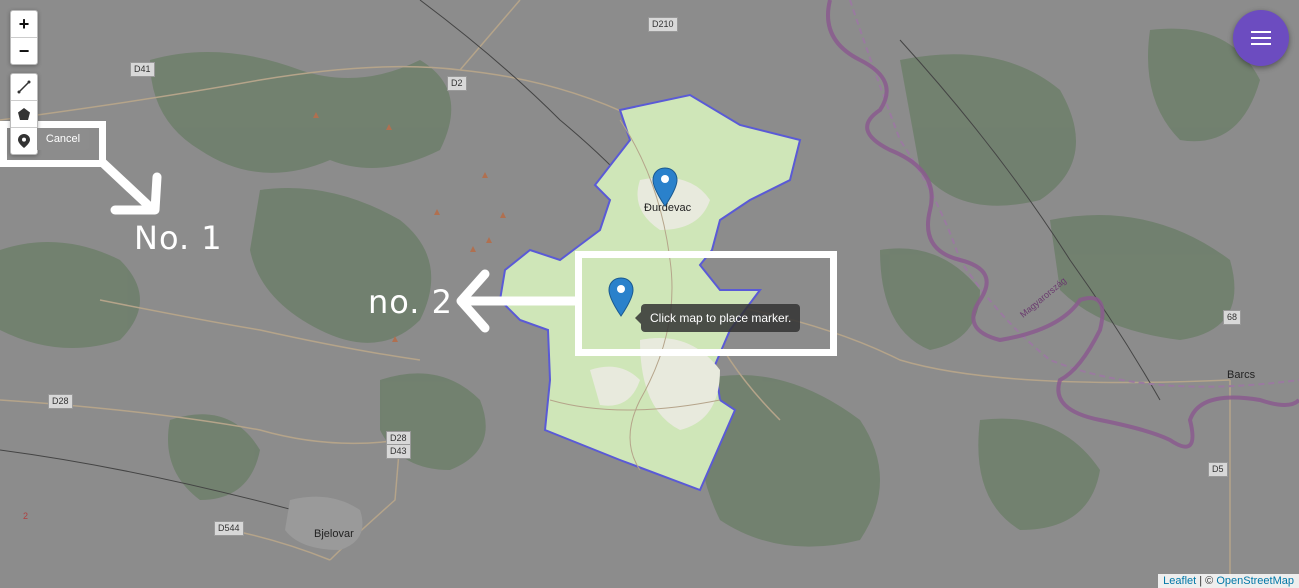  I want to click on zoom-control: + −, so click(24, 37).